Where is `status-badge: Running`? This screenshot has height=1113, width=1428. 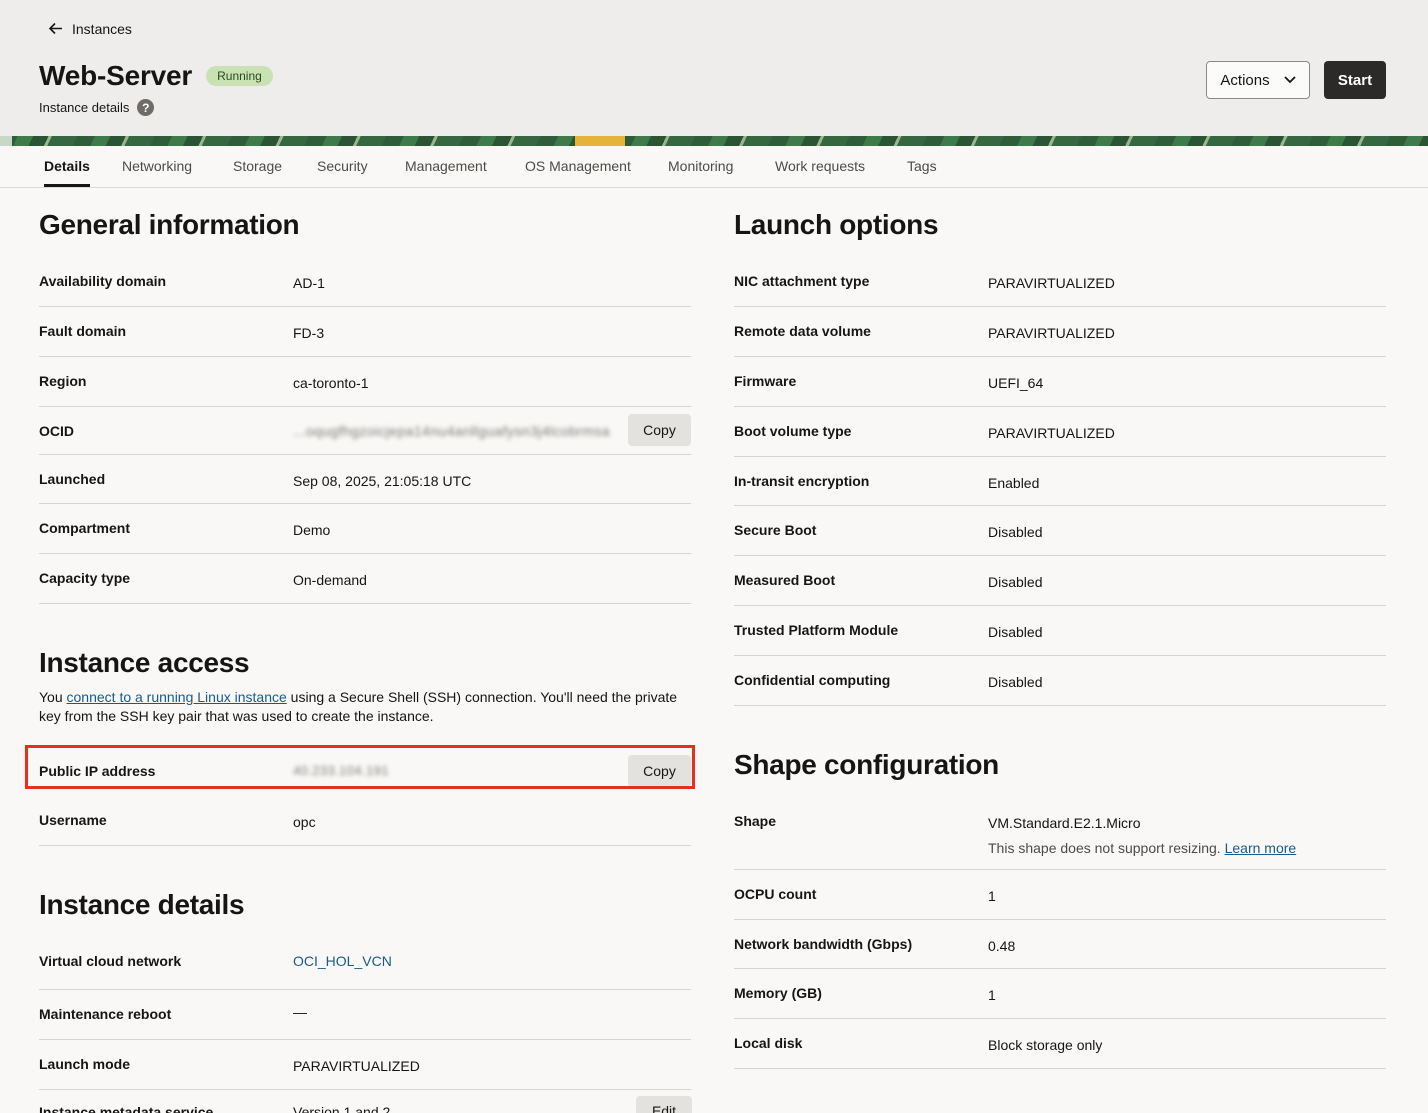 status-badge: Running is located at coordinates (239, 76).